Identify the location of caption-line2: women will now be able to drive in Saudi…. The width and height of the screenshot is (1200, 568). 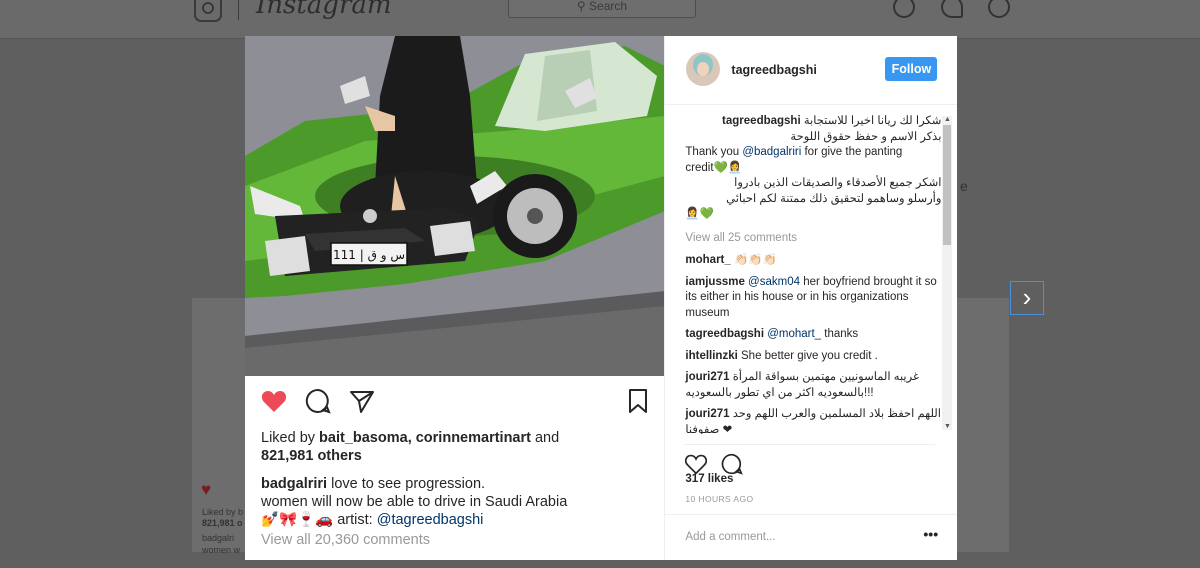
(414, 502).